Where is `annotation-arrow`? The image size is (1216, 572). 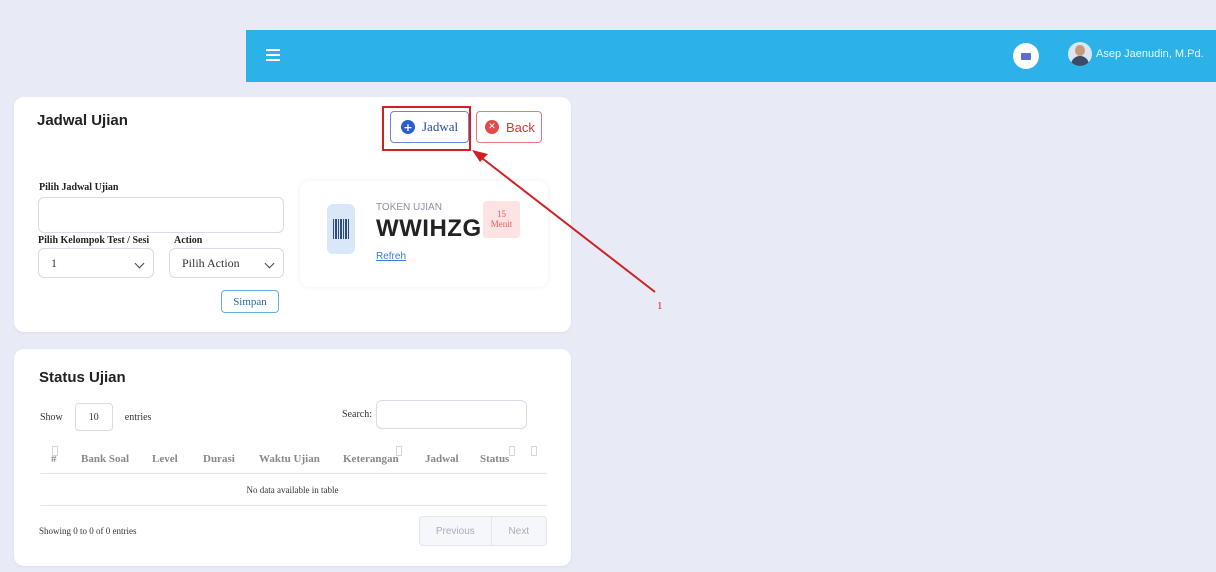
annotation-arrow is located at coordinates (564, 221).